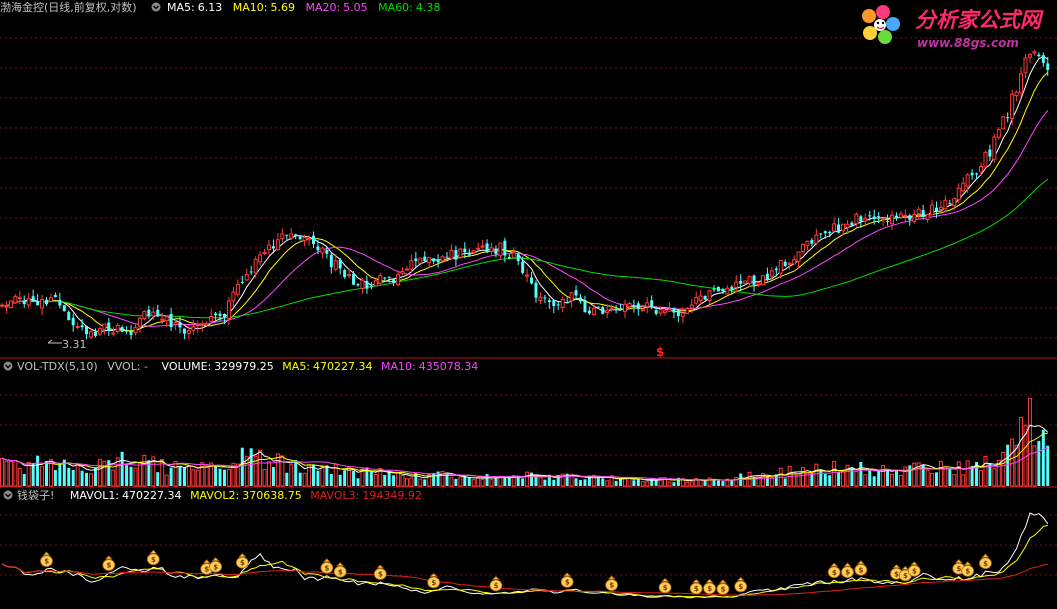  Describe the element at coordinates (8, 366) in the screenshot. I see `volume-settings-icon` at that location.